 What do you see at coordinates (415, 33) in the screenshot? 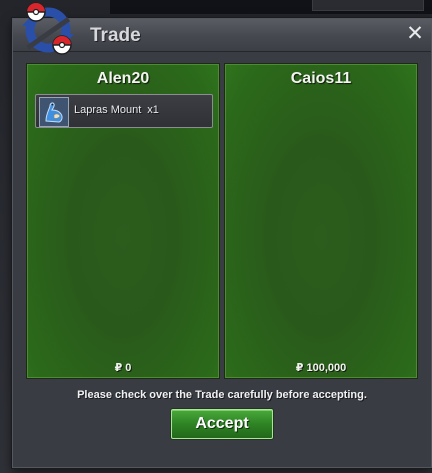
I see `close-icon: ✕` at bounding box center [415, 33].